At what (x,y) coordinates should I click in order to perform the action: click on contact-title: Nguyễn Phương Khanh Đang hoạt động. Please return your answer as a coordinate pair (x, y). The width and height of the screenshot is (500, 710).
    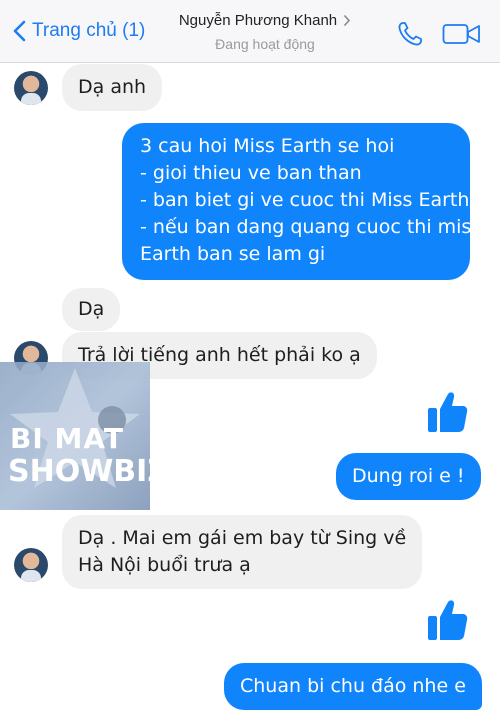
    Looking at the image, I should click on (265, 32).